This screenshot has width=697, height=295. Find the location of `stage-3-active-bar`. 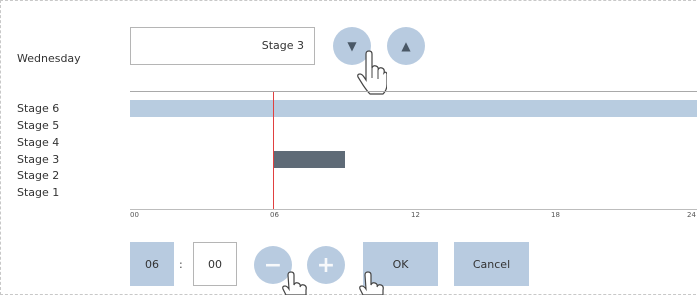

stage-3-active-bar is located at coordinates (309, 159).